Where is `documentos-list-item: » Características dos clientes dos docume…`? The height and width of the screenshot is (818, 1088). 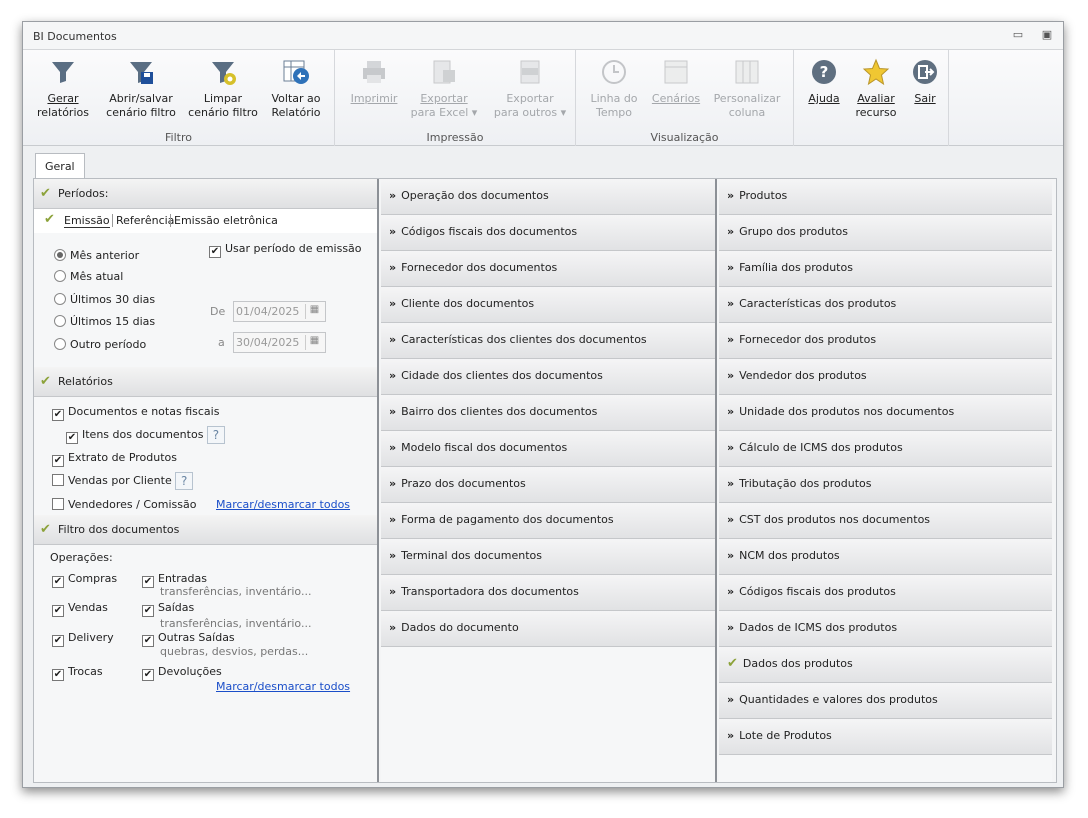 documentos-list-item: » Características dos clientes dos docume… is located at coordinates (548, 341).